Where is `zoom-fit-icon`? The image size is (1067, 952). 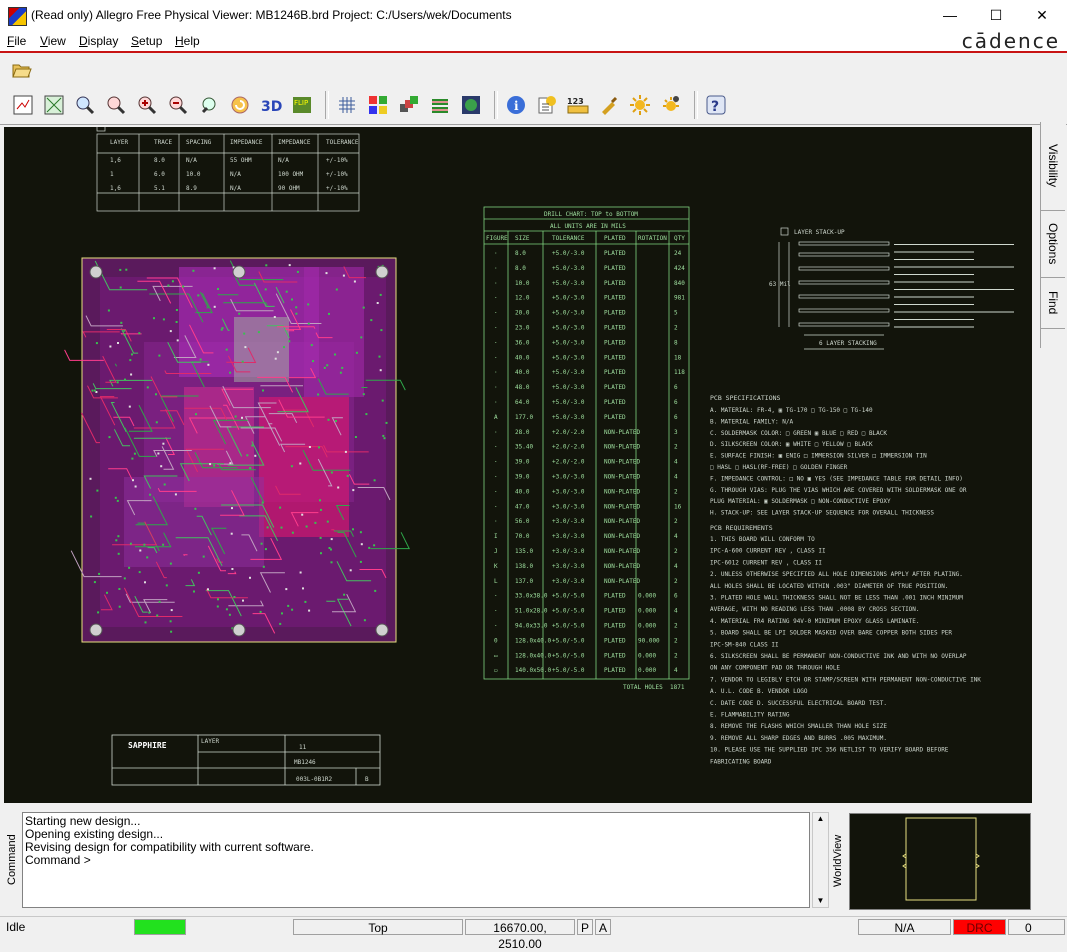
zoom-fit-icon is located at coordinates (23, 105).